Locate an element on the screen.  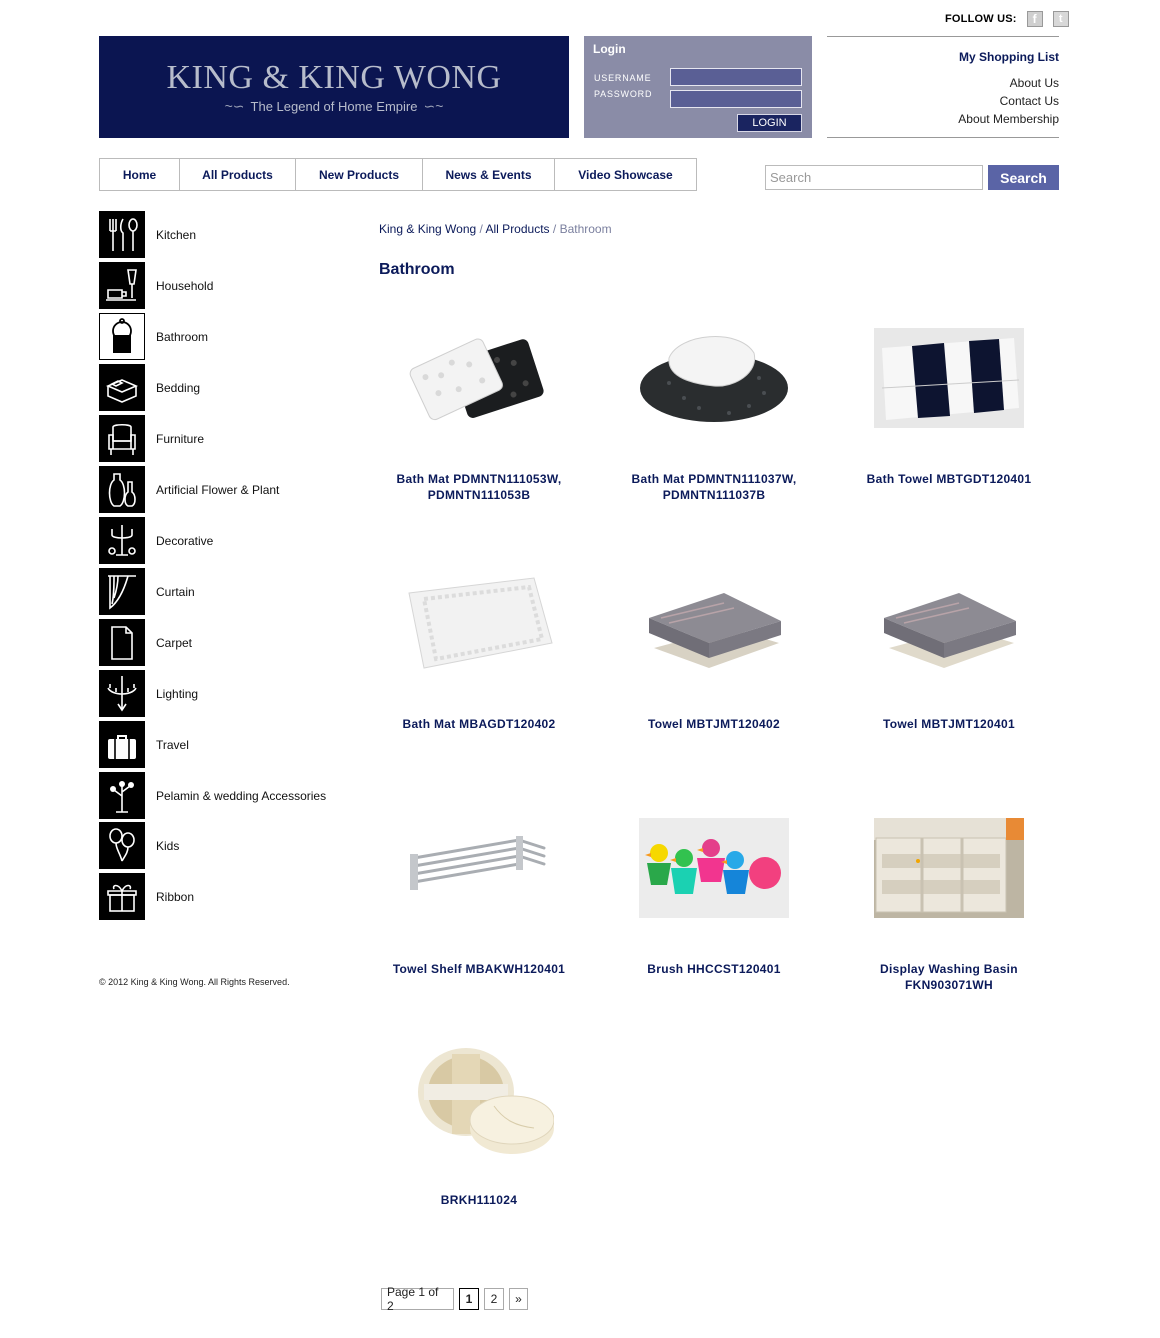
sidebar-item-label: Carpet is located at coordinates (174, 642).